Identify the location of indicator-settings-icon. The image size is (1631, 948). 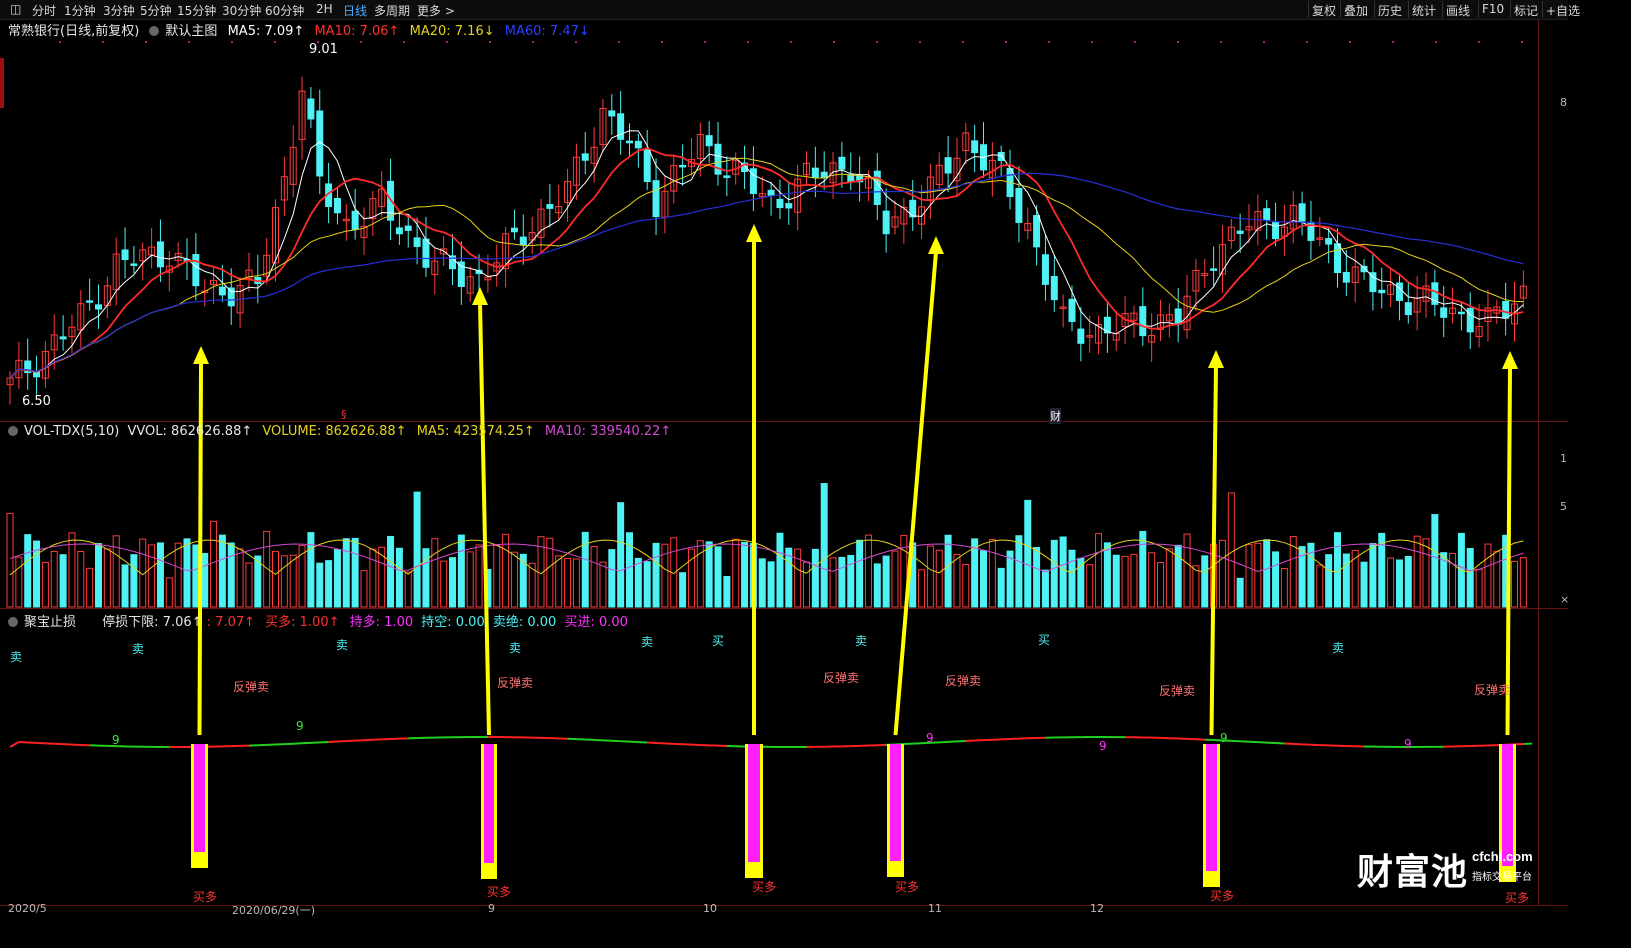
(13, 622).